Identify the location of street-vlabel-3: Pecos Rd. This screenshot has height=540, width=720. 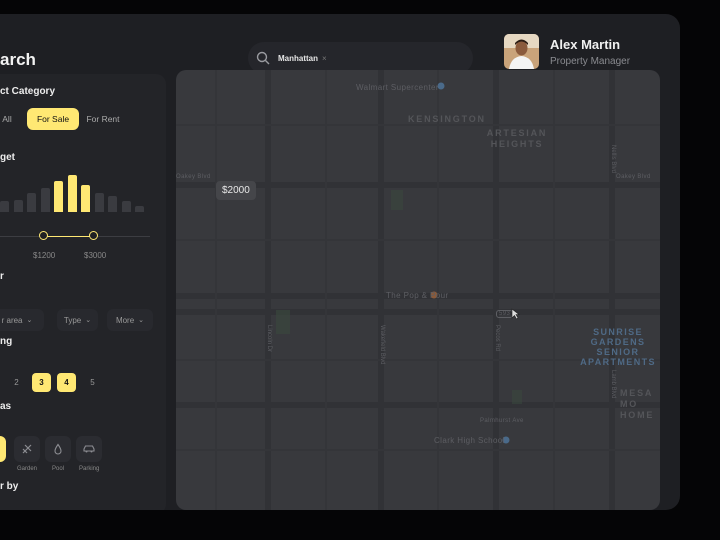
(497, 338).